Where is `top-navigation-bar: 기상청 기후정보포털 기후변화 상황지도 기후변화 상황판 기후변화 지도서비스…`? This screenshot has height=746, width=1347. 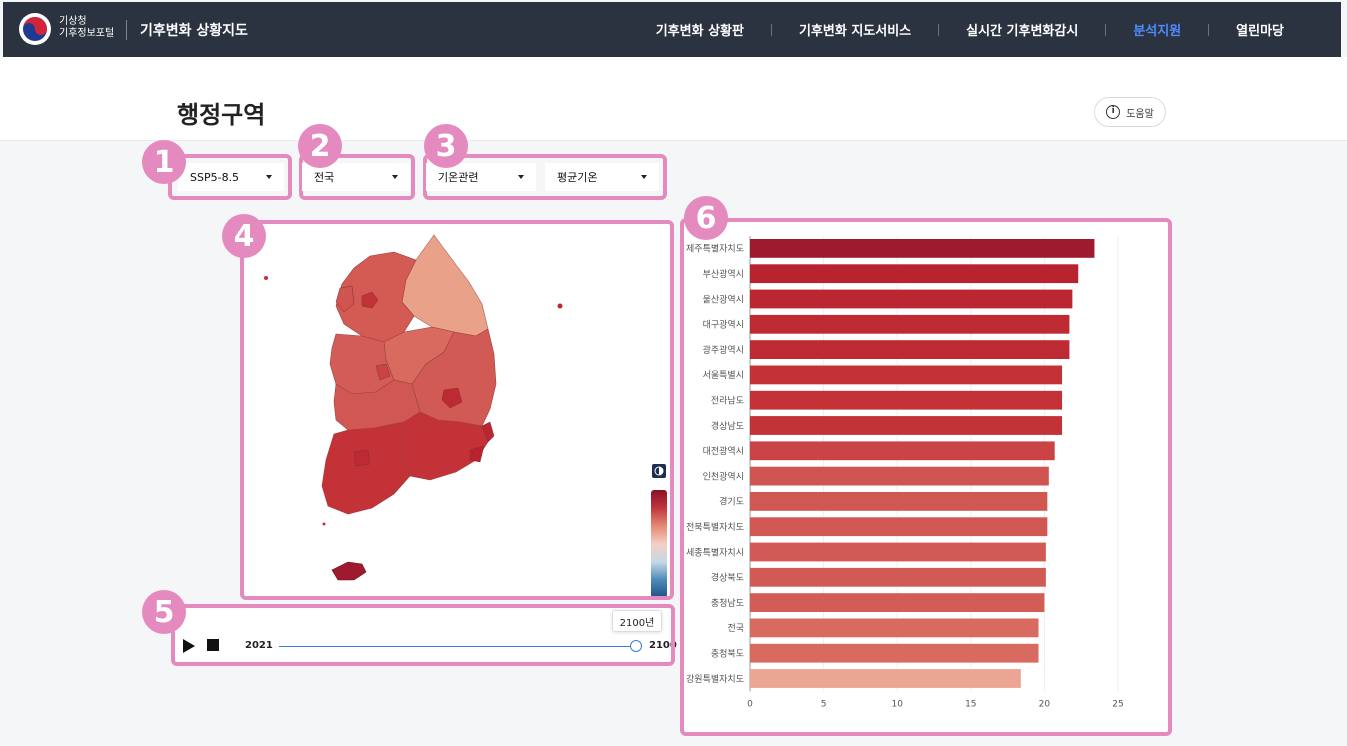 top-navigation-bar: 기상청 기후정보포털 기후변화 상황지도 기후변화 상황판 기후변화 지도서비스… is located at coordinates (672, 29).